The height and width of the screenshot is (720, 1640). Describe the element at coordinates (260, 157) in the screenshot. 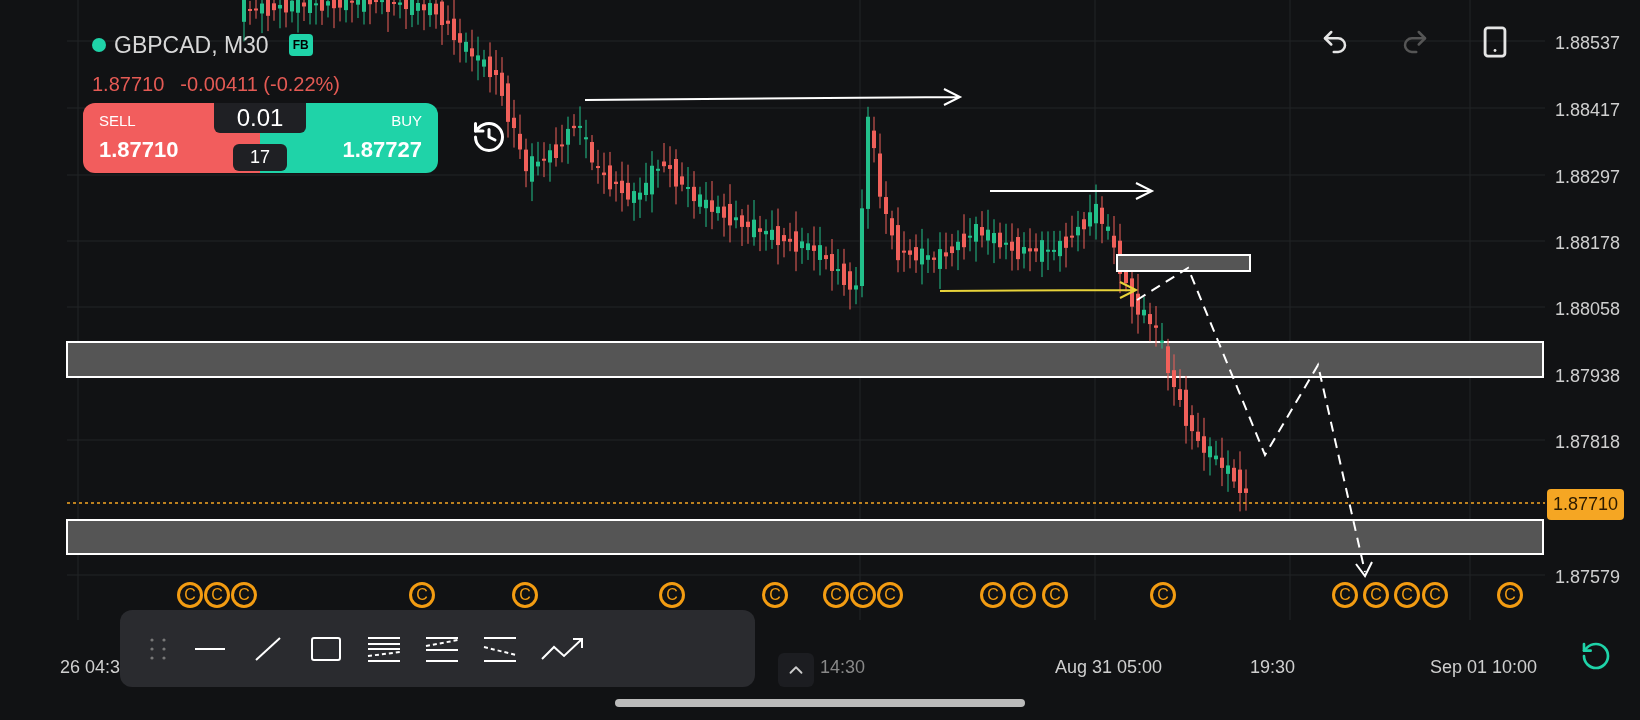

I see `spread-value: 17` at that location.